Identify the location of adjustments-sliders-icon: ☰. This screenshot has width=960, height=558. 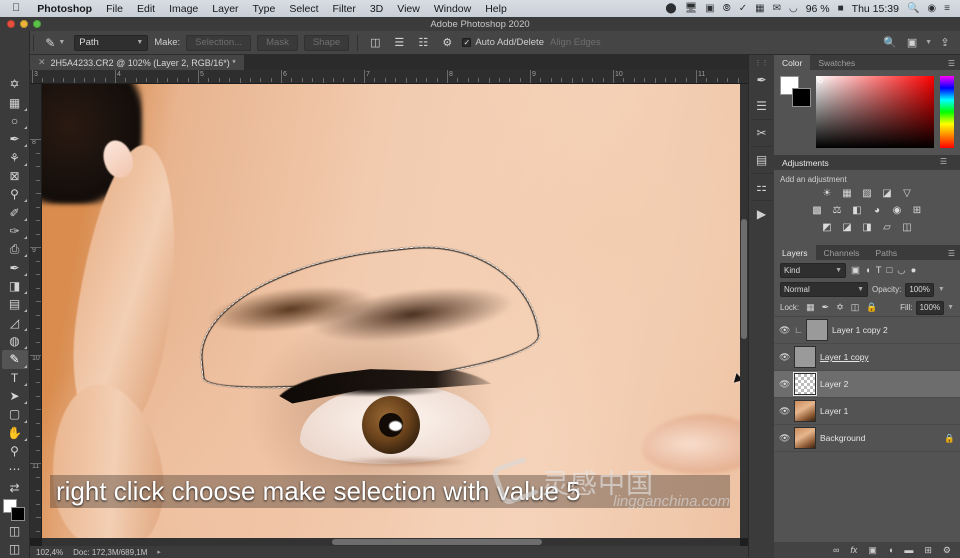
(762, 106).